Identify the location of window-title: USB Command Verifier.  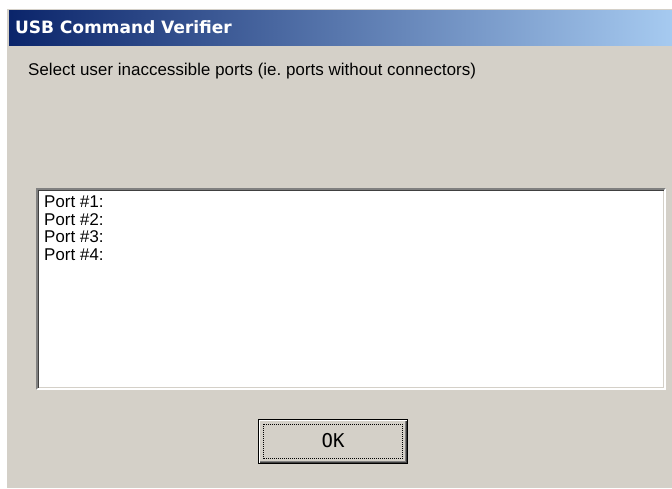
(123, 28).